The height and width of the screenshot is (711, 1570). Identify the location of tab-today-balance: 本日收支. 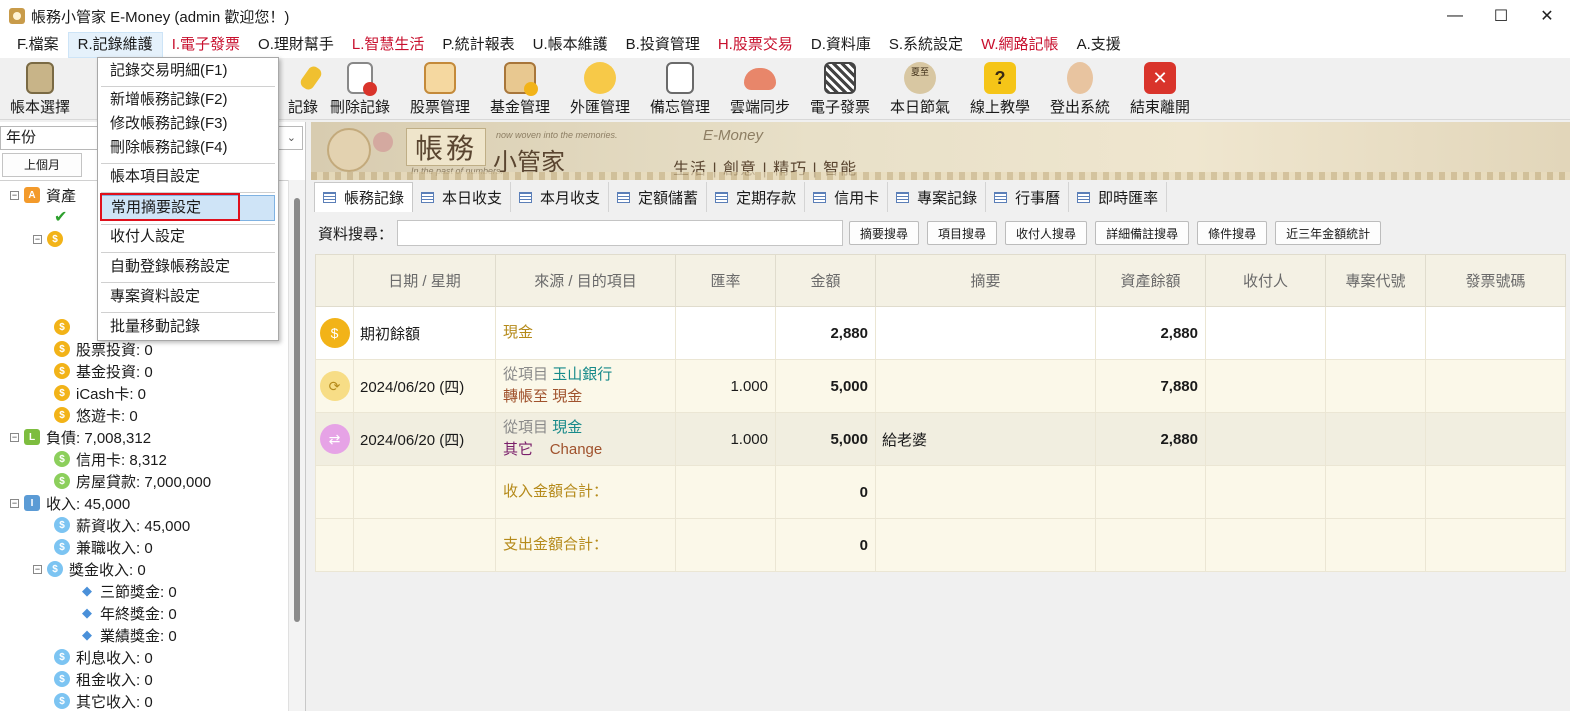
(462, 197).